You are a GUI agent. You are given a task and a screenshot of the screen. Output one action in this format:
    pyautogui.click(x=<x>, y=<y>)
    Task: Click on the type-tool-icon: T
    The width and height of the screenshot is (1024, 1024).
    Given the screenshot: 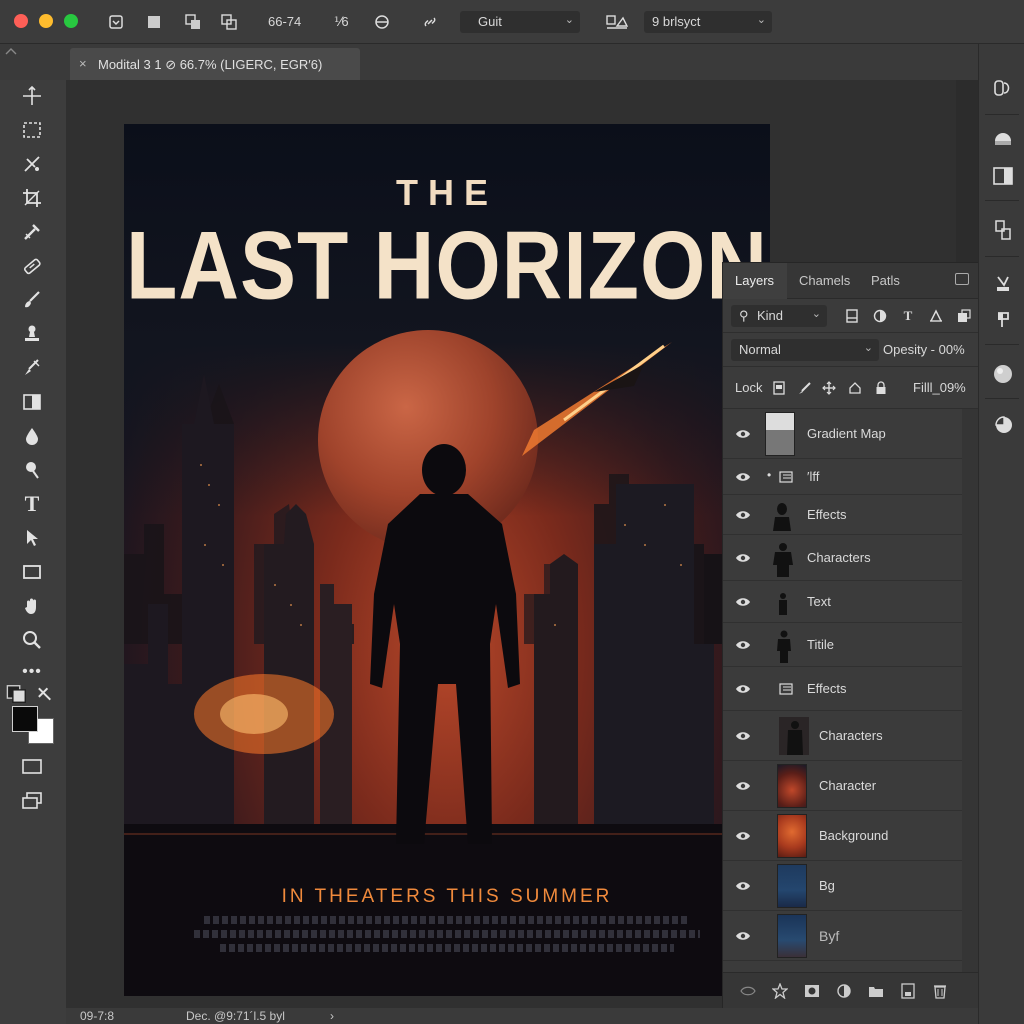 What is the action you would take?
    pyautogui.click(x=32, y=504)
    